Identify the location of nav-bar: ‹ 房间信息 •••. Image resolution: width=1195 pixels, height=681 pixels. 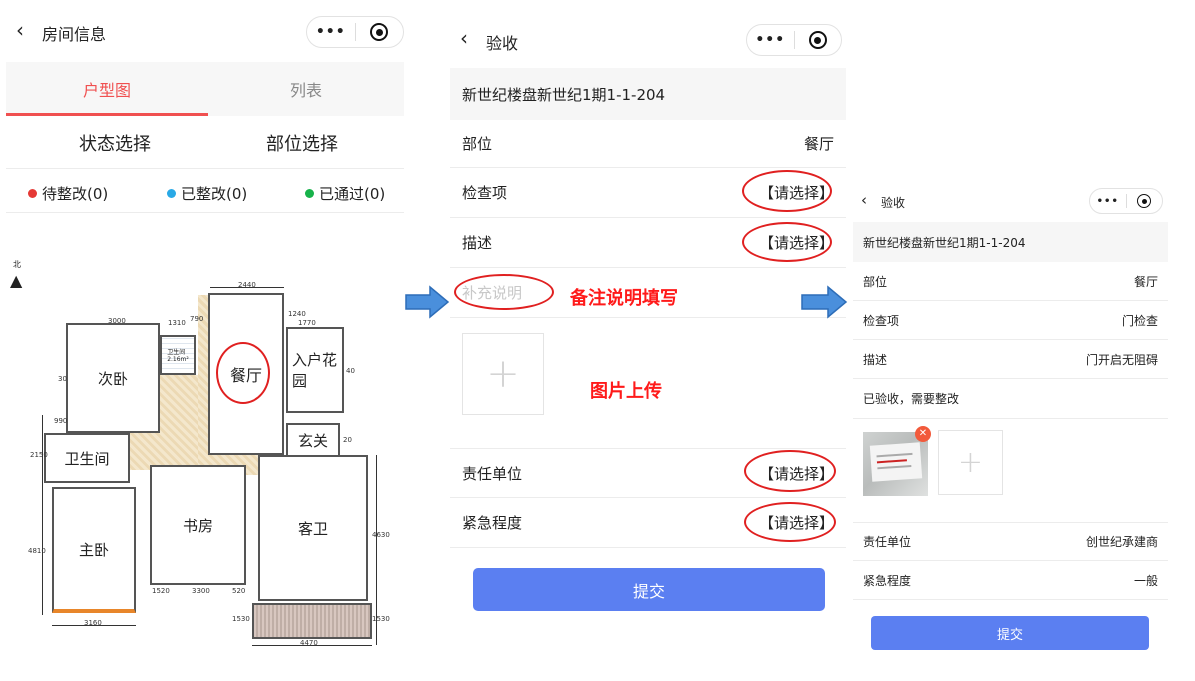
(205, 32).